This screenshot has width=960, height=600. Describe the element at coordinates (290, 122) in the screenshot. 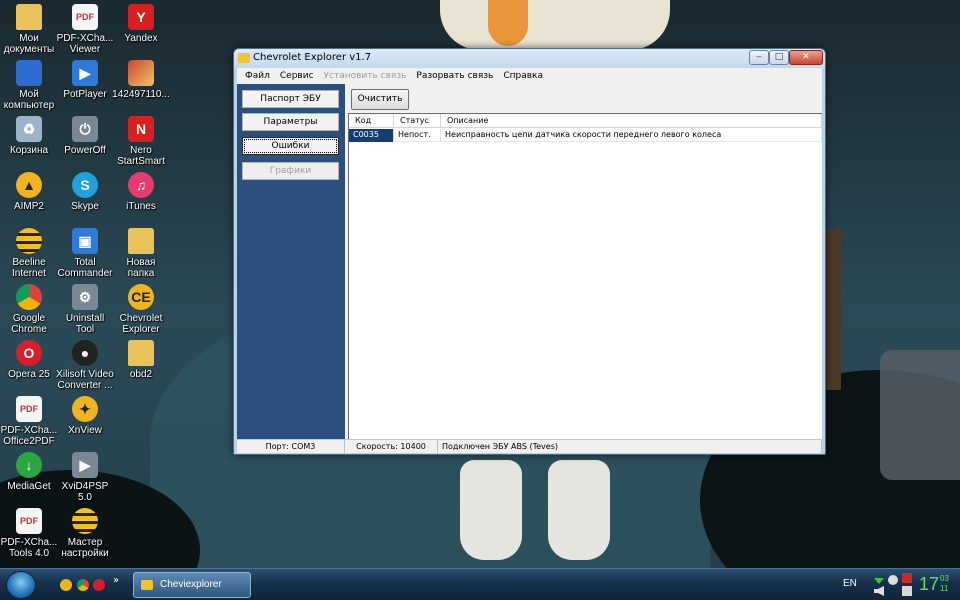

I see `parameters-button: Параметры` at that location.